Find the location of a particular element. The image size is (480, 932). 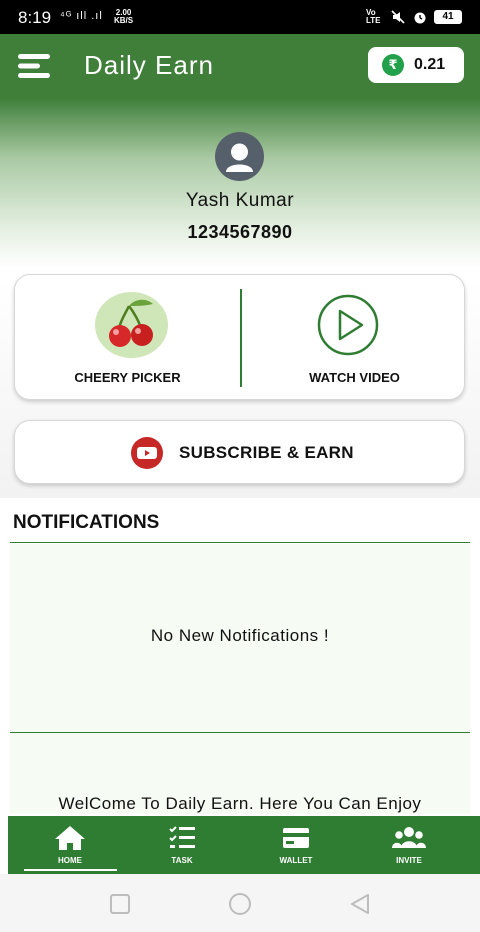

wallet-balance-chip: ₹ 0.21 is located at coordinates (416, 65).